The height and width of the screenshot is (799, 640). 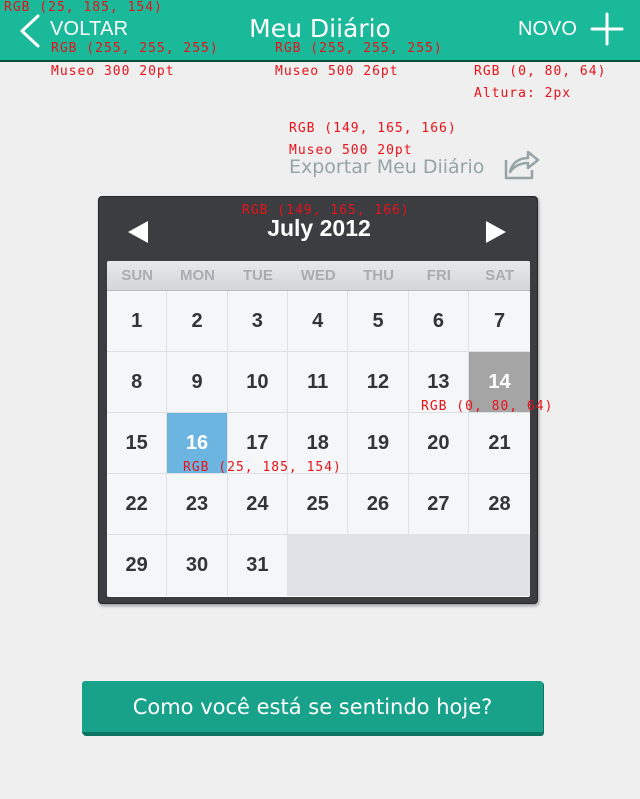 What do you see at coordinates (137, 565) in the screenshot?
I see `calendar-day: 29` at bounding box center [137, 565].